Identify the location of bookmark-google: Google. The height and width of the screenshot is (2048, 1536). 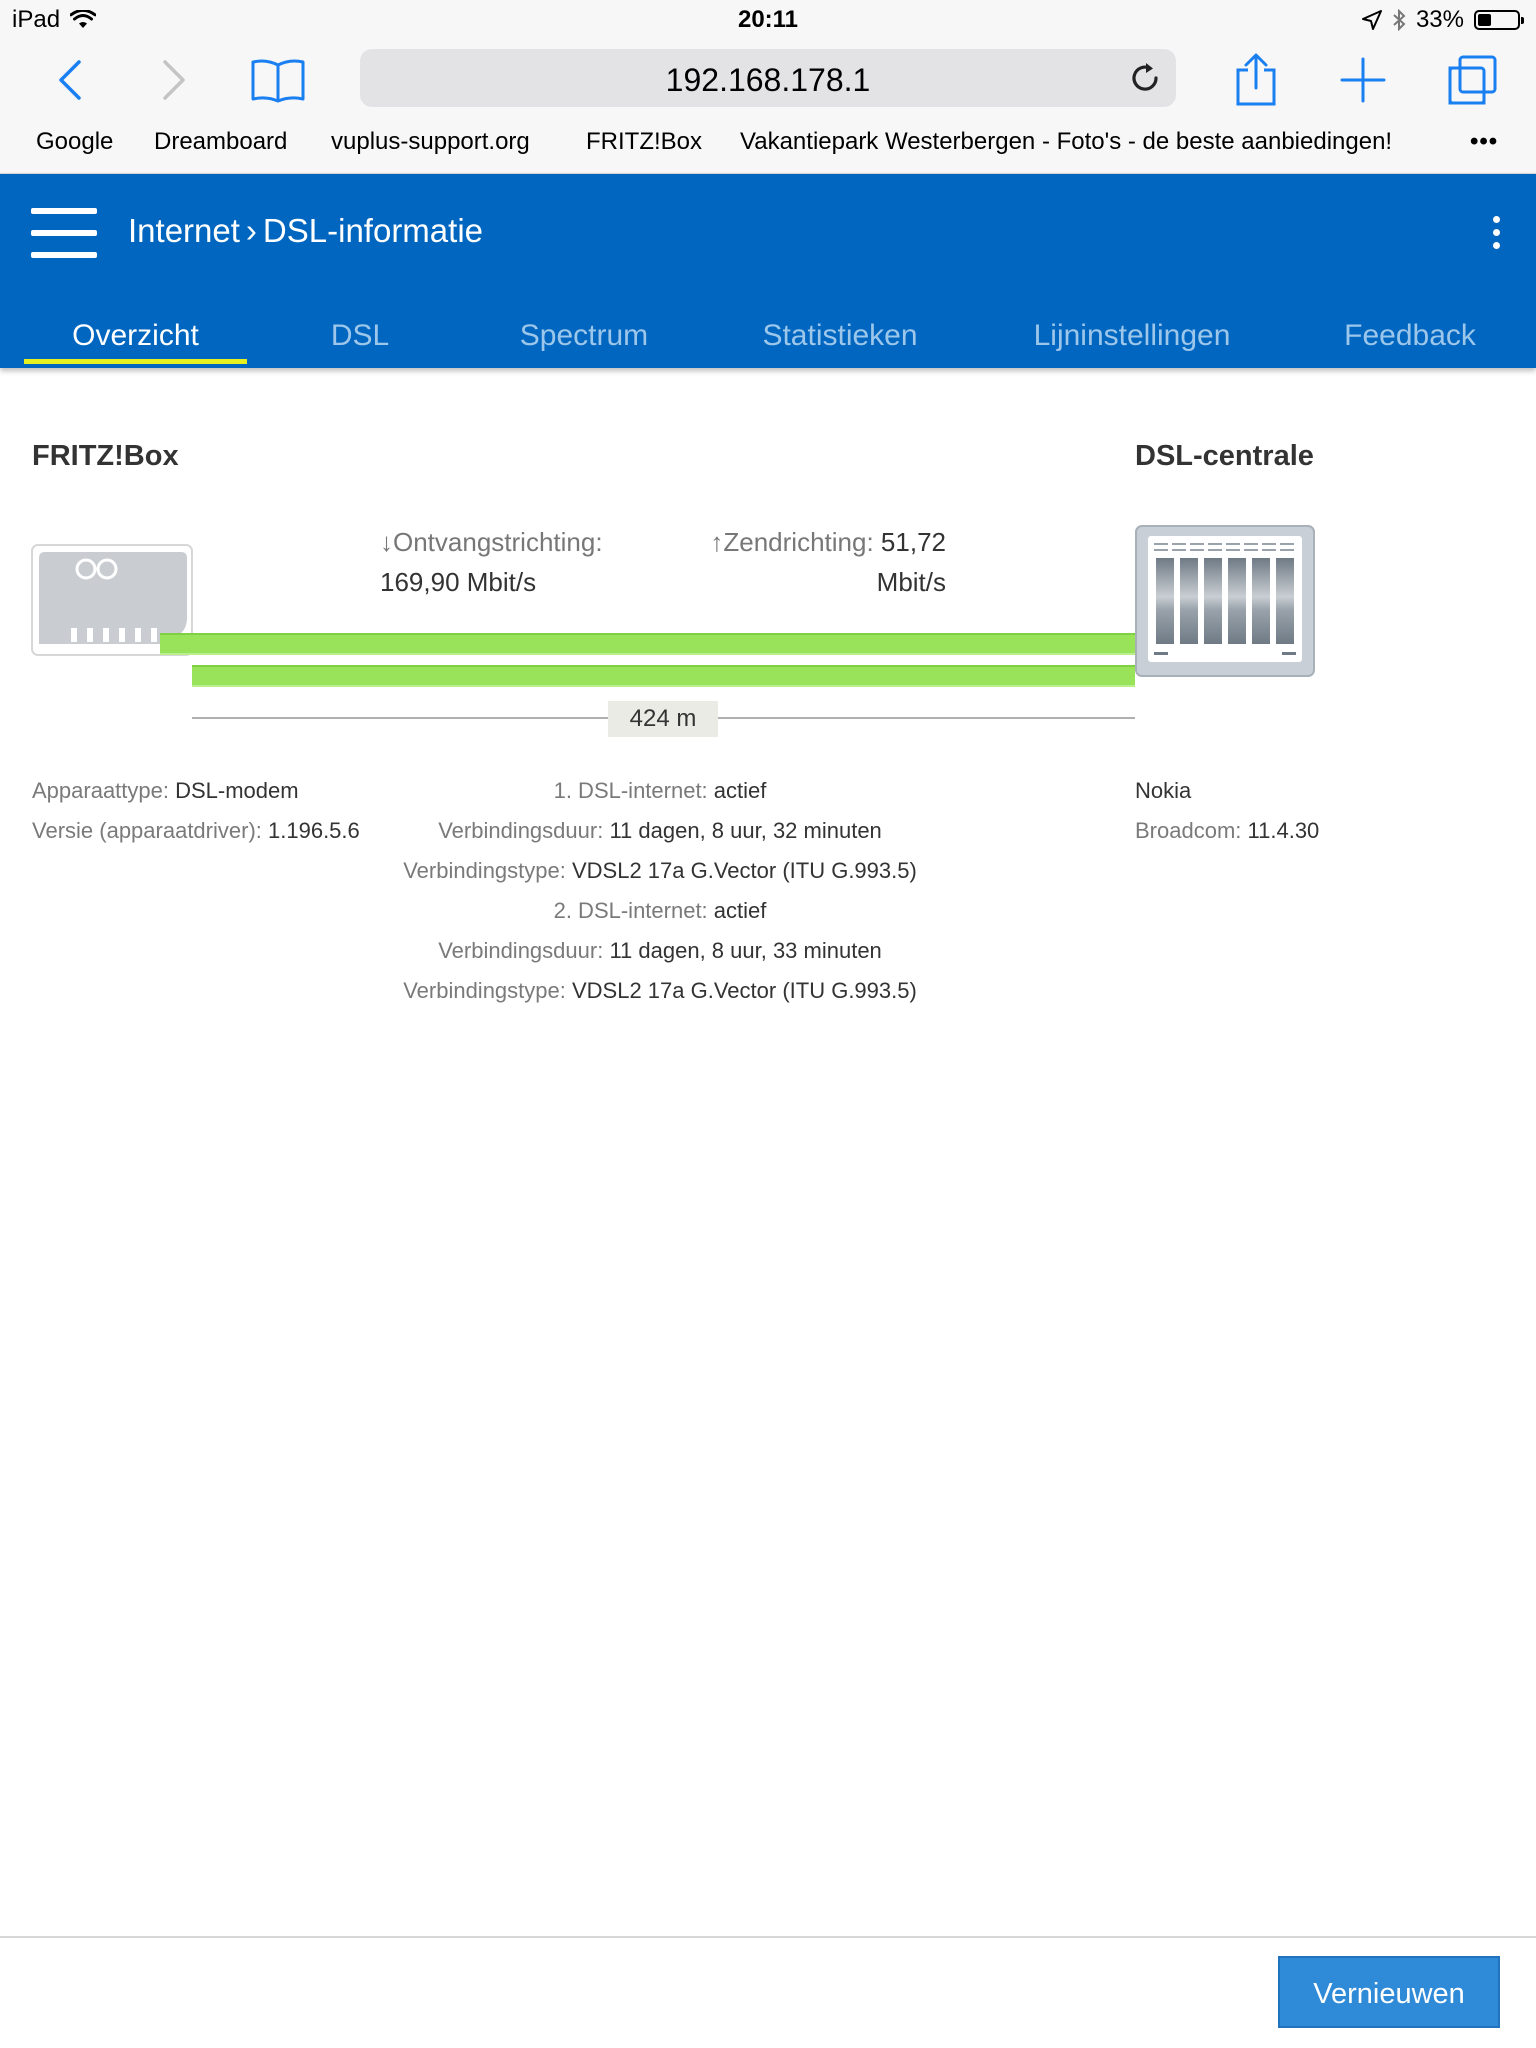
(74, 142).